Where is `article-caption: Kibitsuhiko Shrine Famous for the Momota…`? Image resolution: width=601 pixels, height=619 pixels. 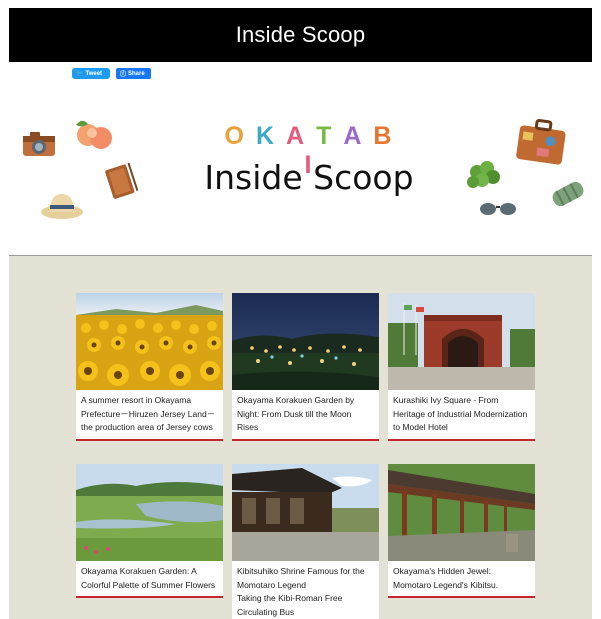
article-caption: Kibitsuhiko Shrine Famous for the Momota… is located at coordinates (301, 591).